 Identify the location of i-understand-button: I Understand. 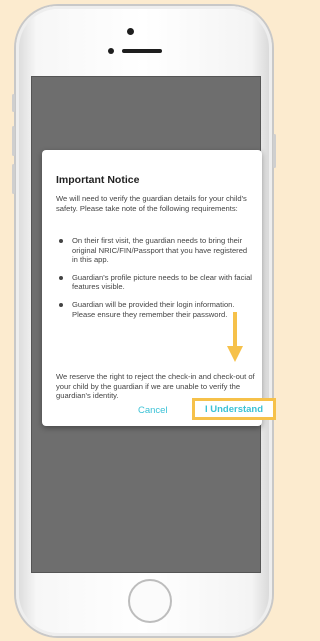
(234, 409).